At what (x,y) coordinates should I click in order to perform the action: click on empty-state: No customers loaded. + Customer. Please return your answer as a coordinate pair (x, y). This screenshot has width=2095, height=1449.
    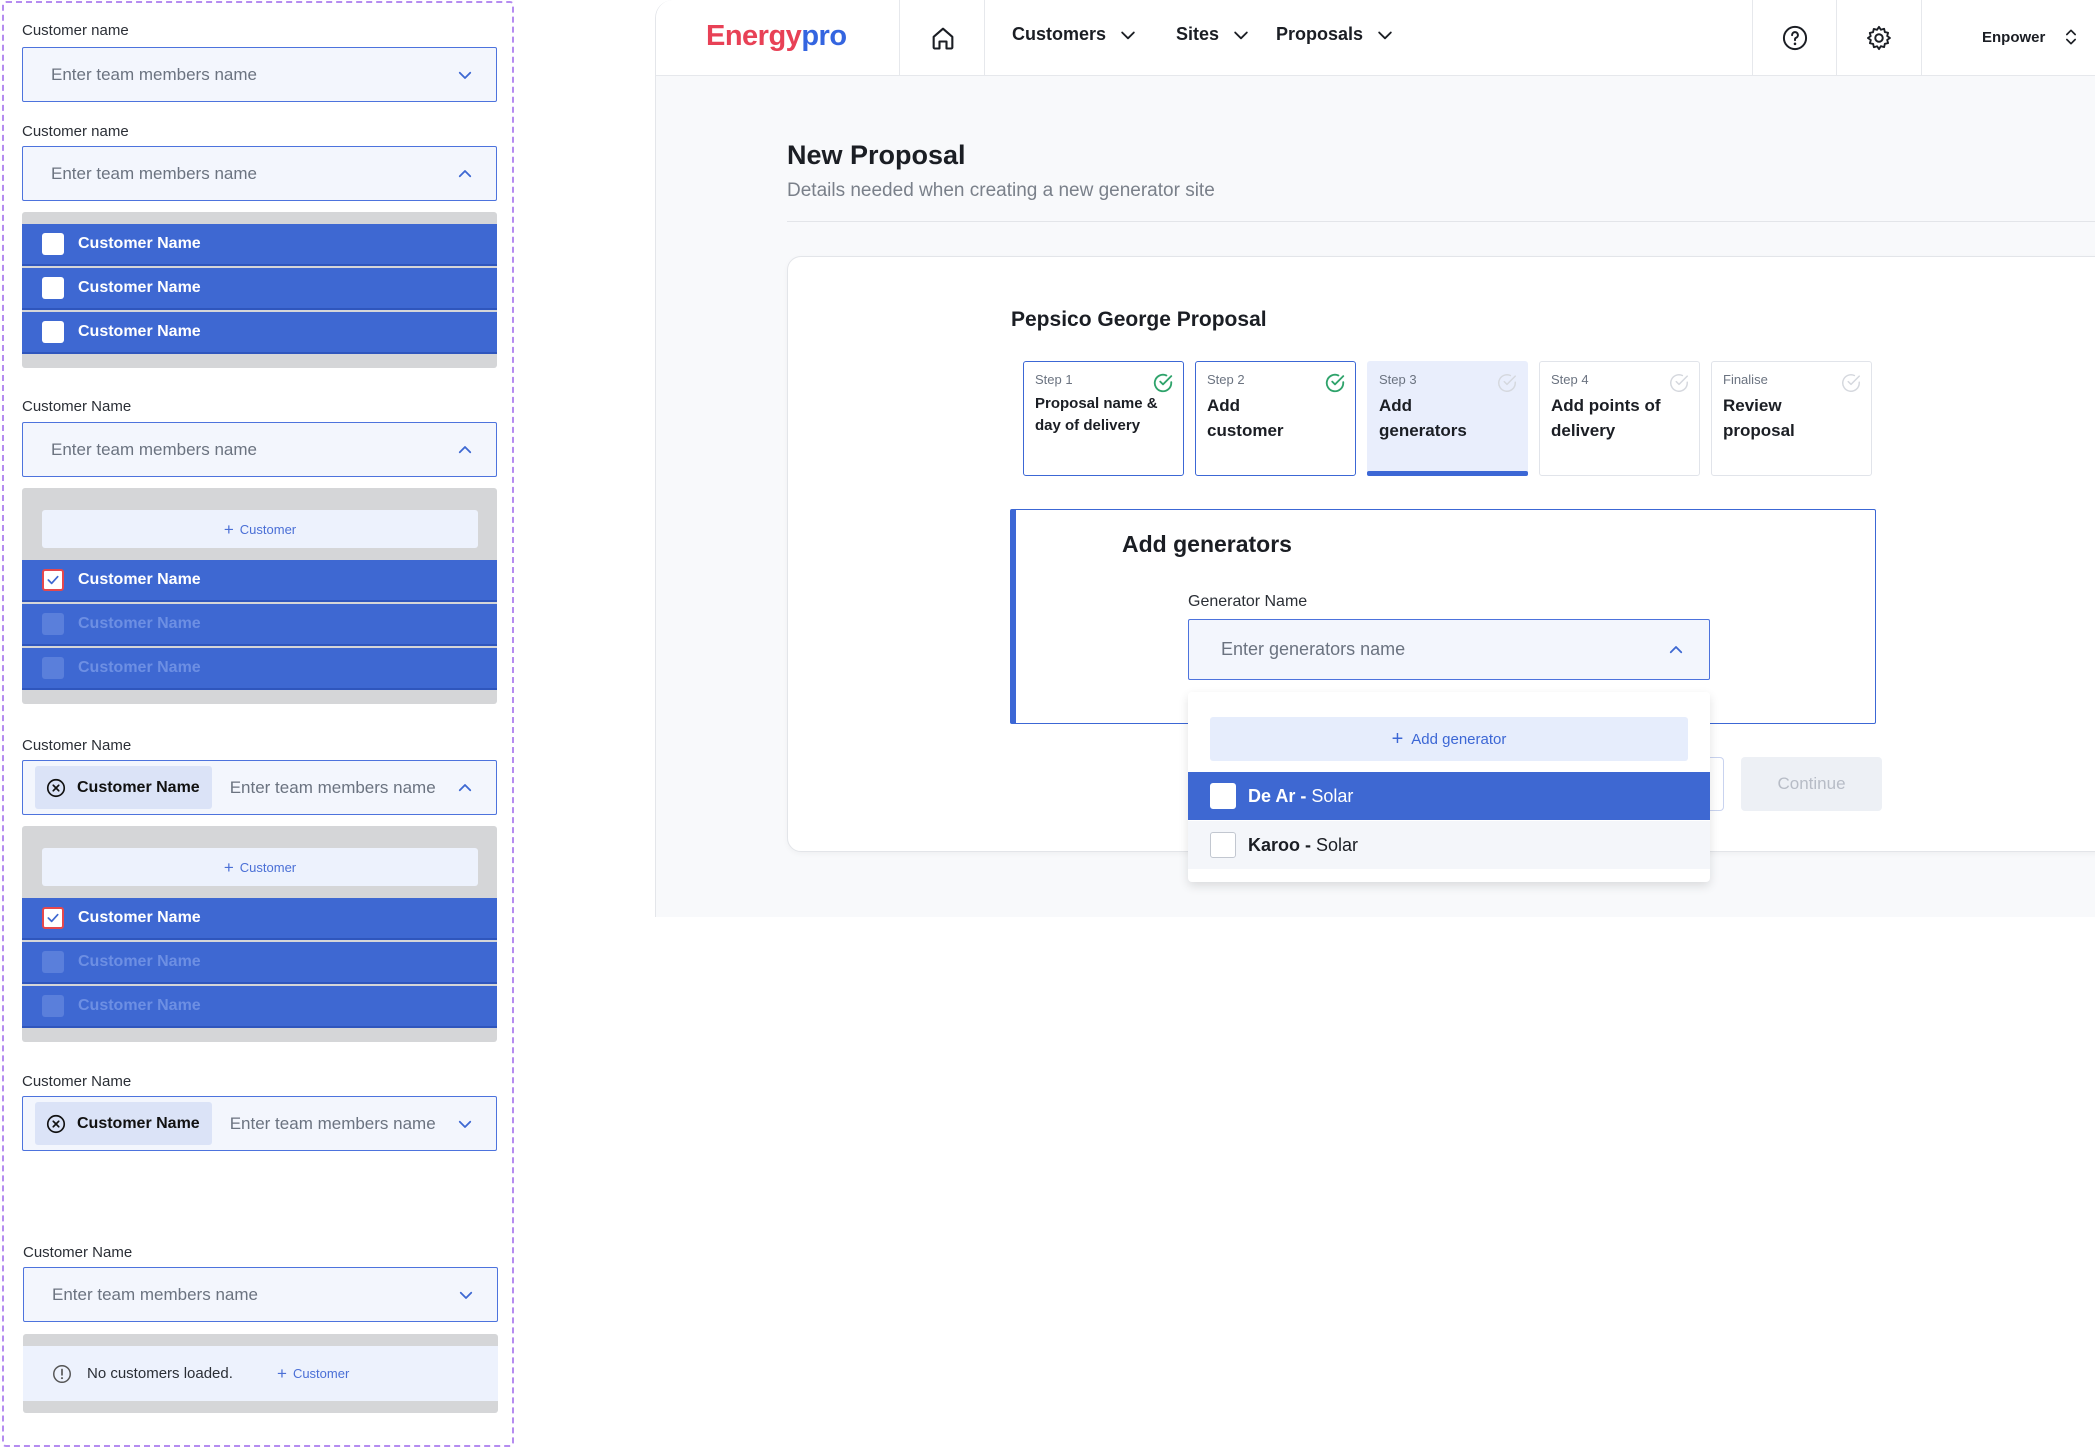
    Looking at the image, I should click on (260, 1373).